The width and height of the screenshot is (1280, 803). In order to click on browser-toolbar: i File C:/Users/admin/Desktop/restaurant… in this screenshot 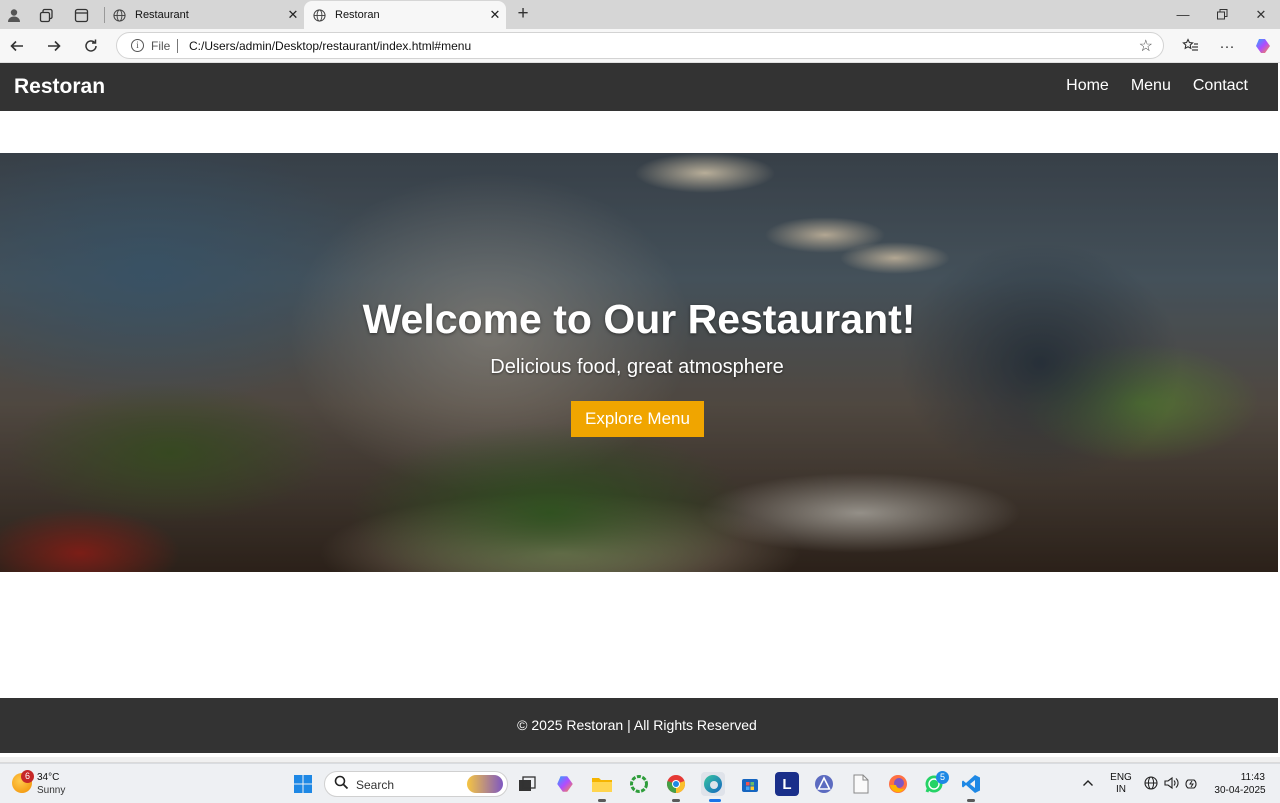, I will do `click(640, 46)`.